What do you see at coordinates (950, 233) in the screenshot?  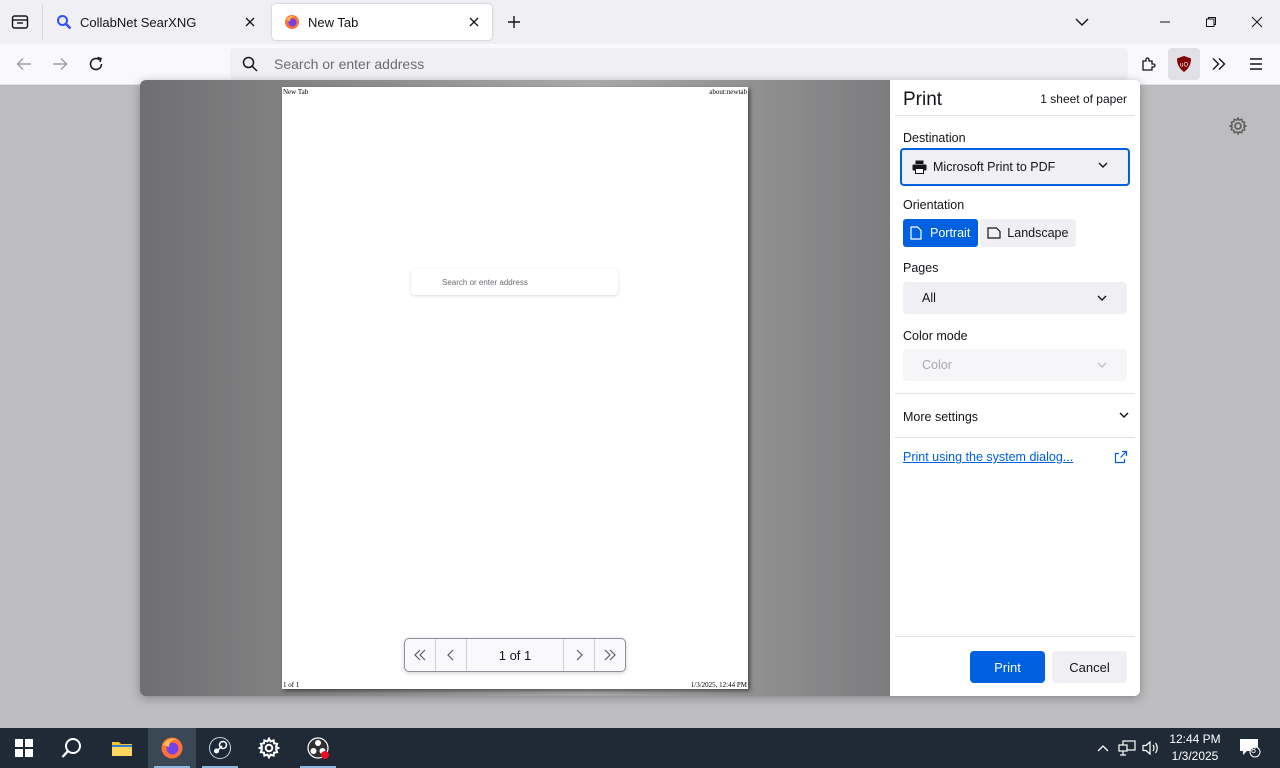 I see `portrait-label: Portrait` at bounding box center [950, 233].